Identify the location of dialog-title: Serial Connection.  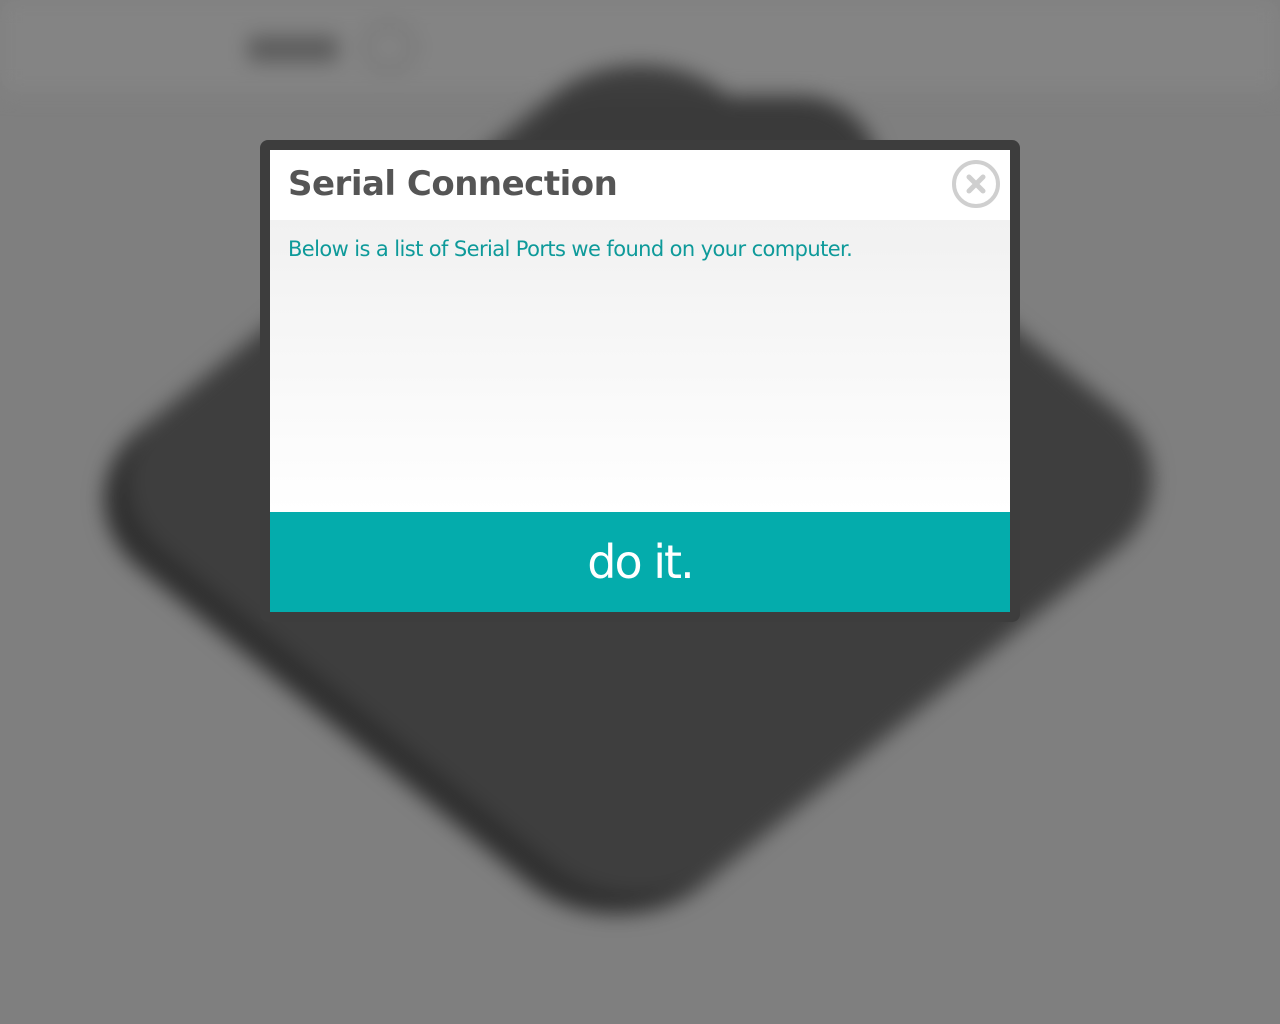
(453, 184).